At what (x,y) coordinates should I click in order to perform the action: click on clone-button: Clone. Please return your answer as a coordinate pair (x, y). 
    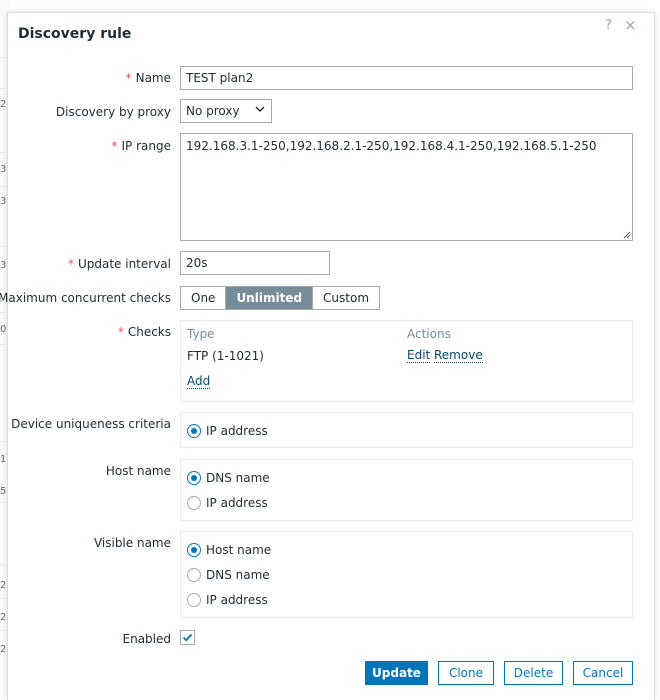
    Looking at the image, I should click on (466, 673).